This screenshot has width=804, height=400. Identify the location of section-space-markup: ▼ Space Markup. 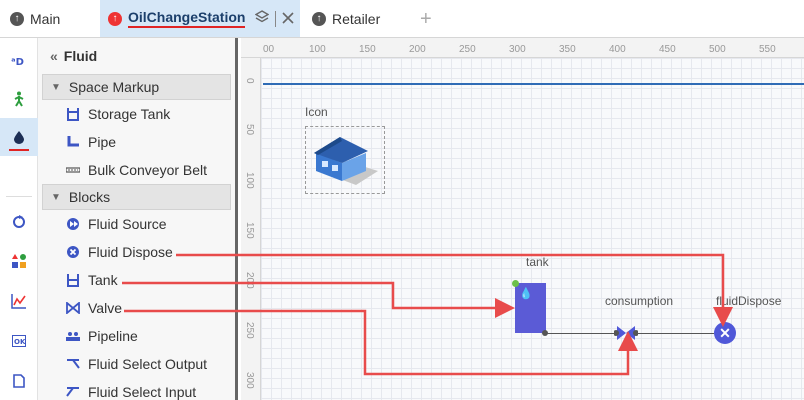
(136, 87).